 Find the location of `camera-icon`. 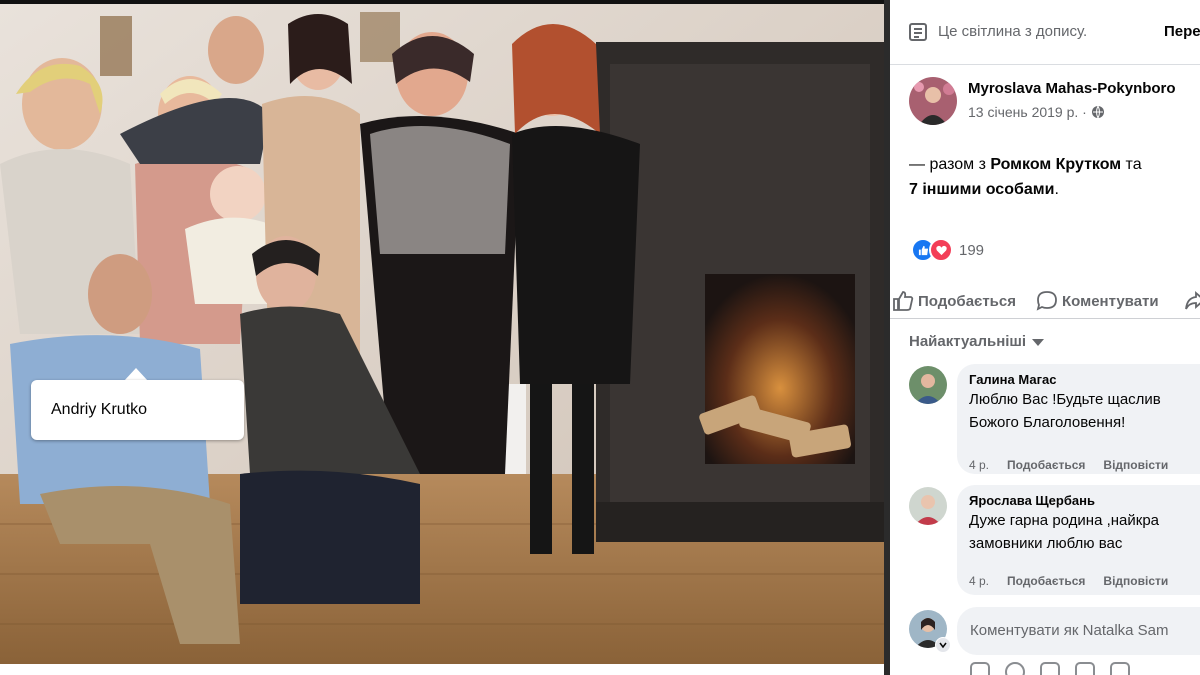

camera-icon is located at coordinates (1050, 668).